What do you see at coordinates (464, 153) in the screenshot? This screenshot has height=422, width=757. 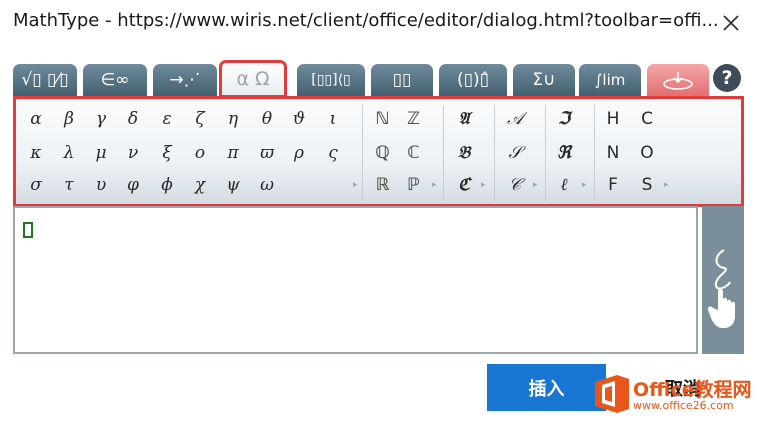 I see `symbol-fraktur-b: 𝔅` at bounding box center [464, 153].